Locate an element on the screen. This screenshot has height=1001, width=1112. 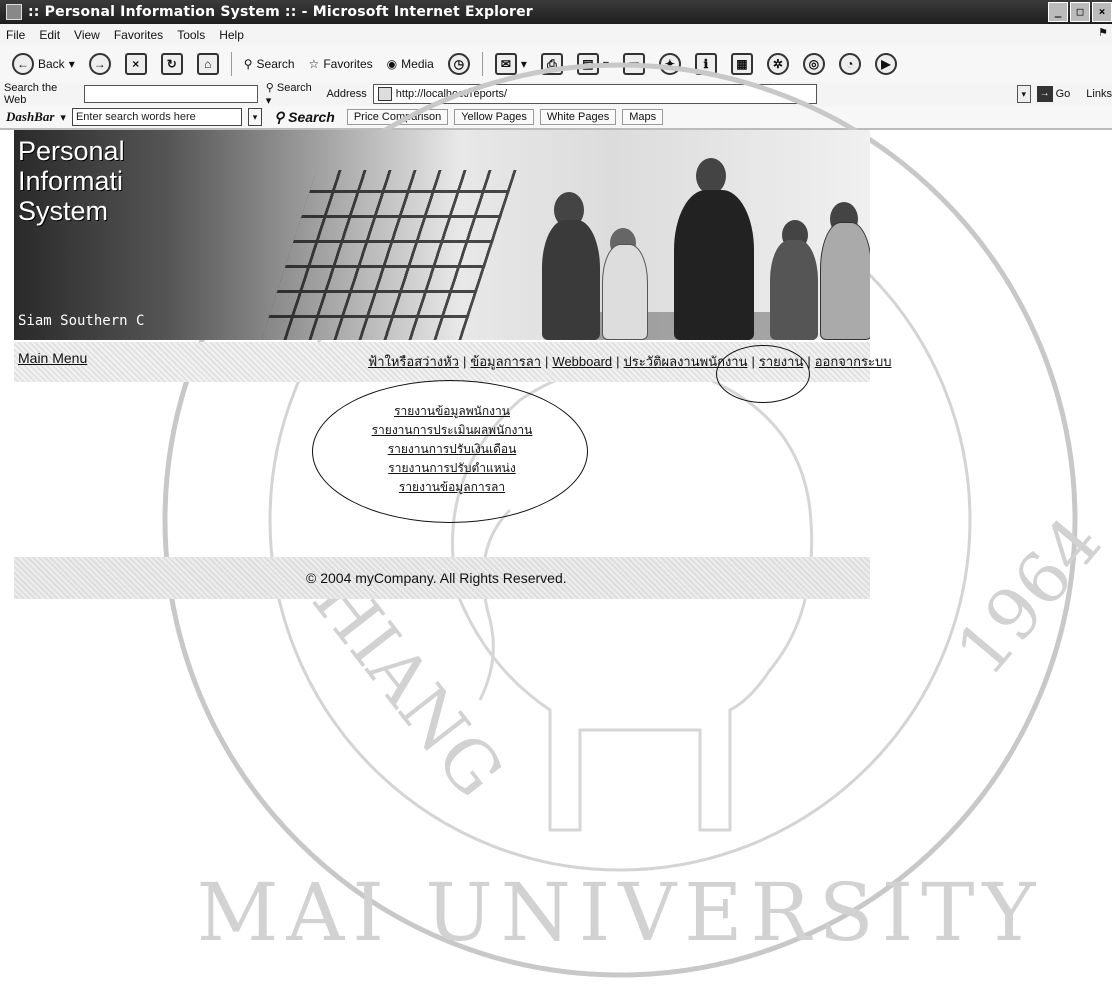
address-label: Address is located at coordinates (346, 94).